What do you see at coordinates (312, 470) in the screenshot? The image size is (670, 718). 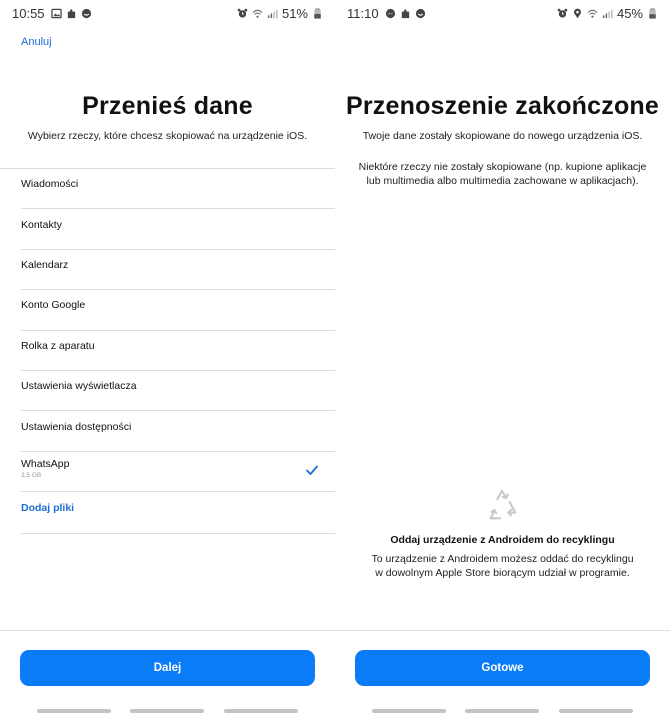 I see `checkmark-icon` at bounding box center [312, 470].